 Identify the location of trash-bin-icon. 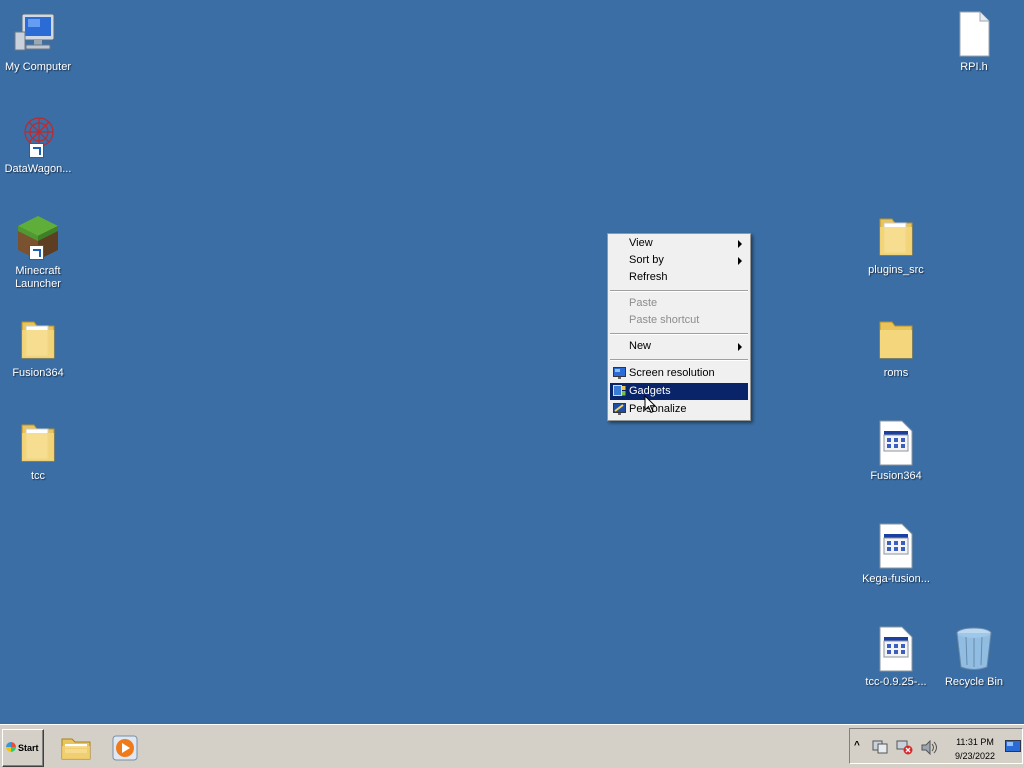
(974, 649).